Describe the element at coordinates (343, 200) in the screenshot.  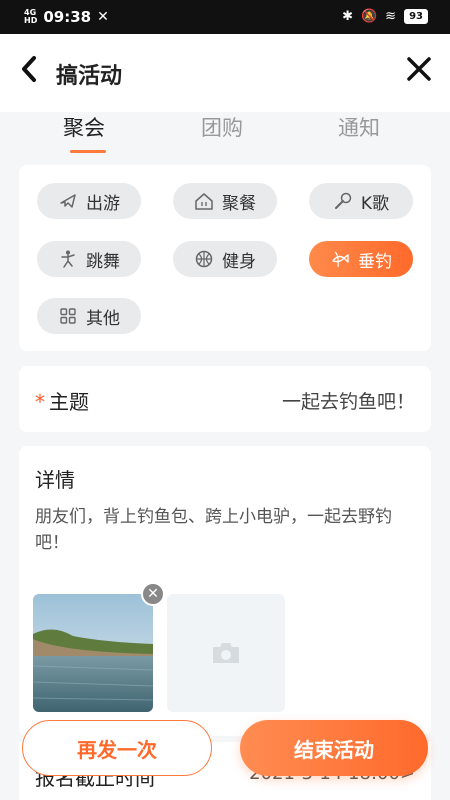
I see `microphone-icon` at that location.